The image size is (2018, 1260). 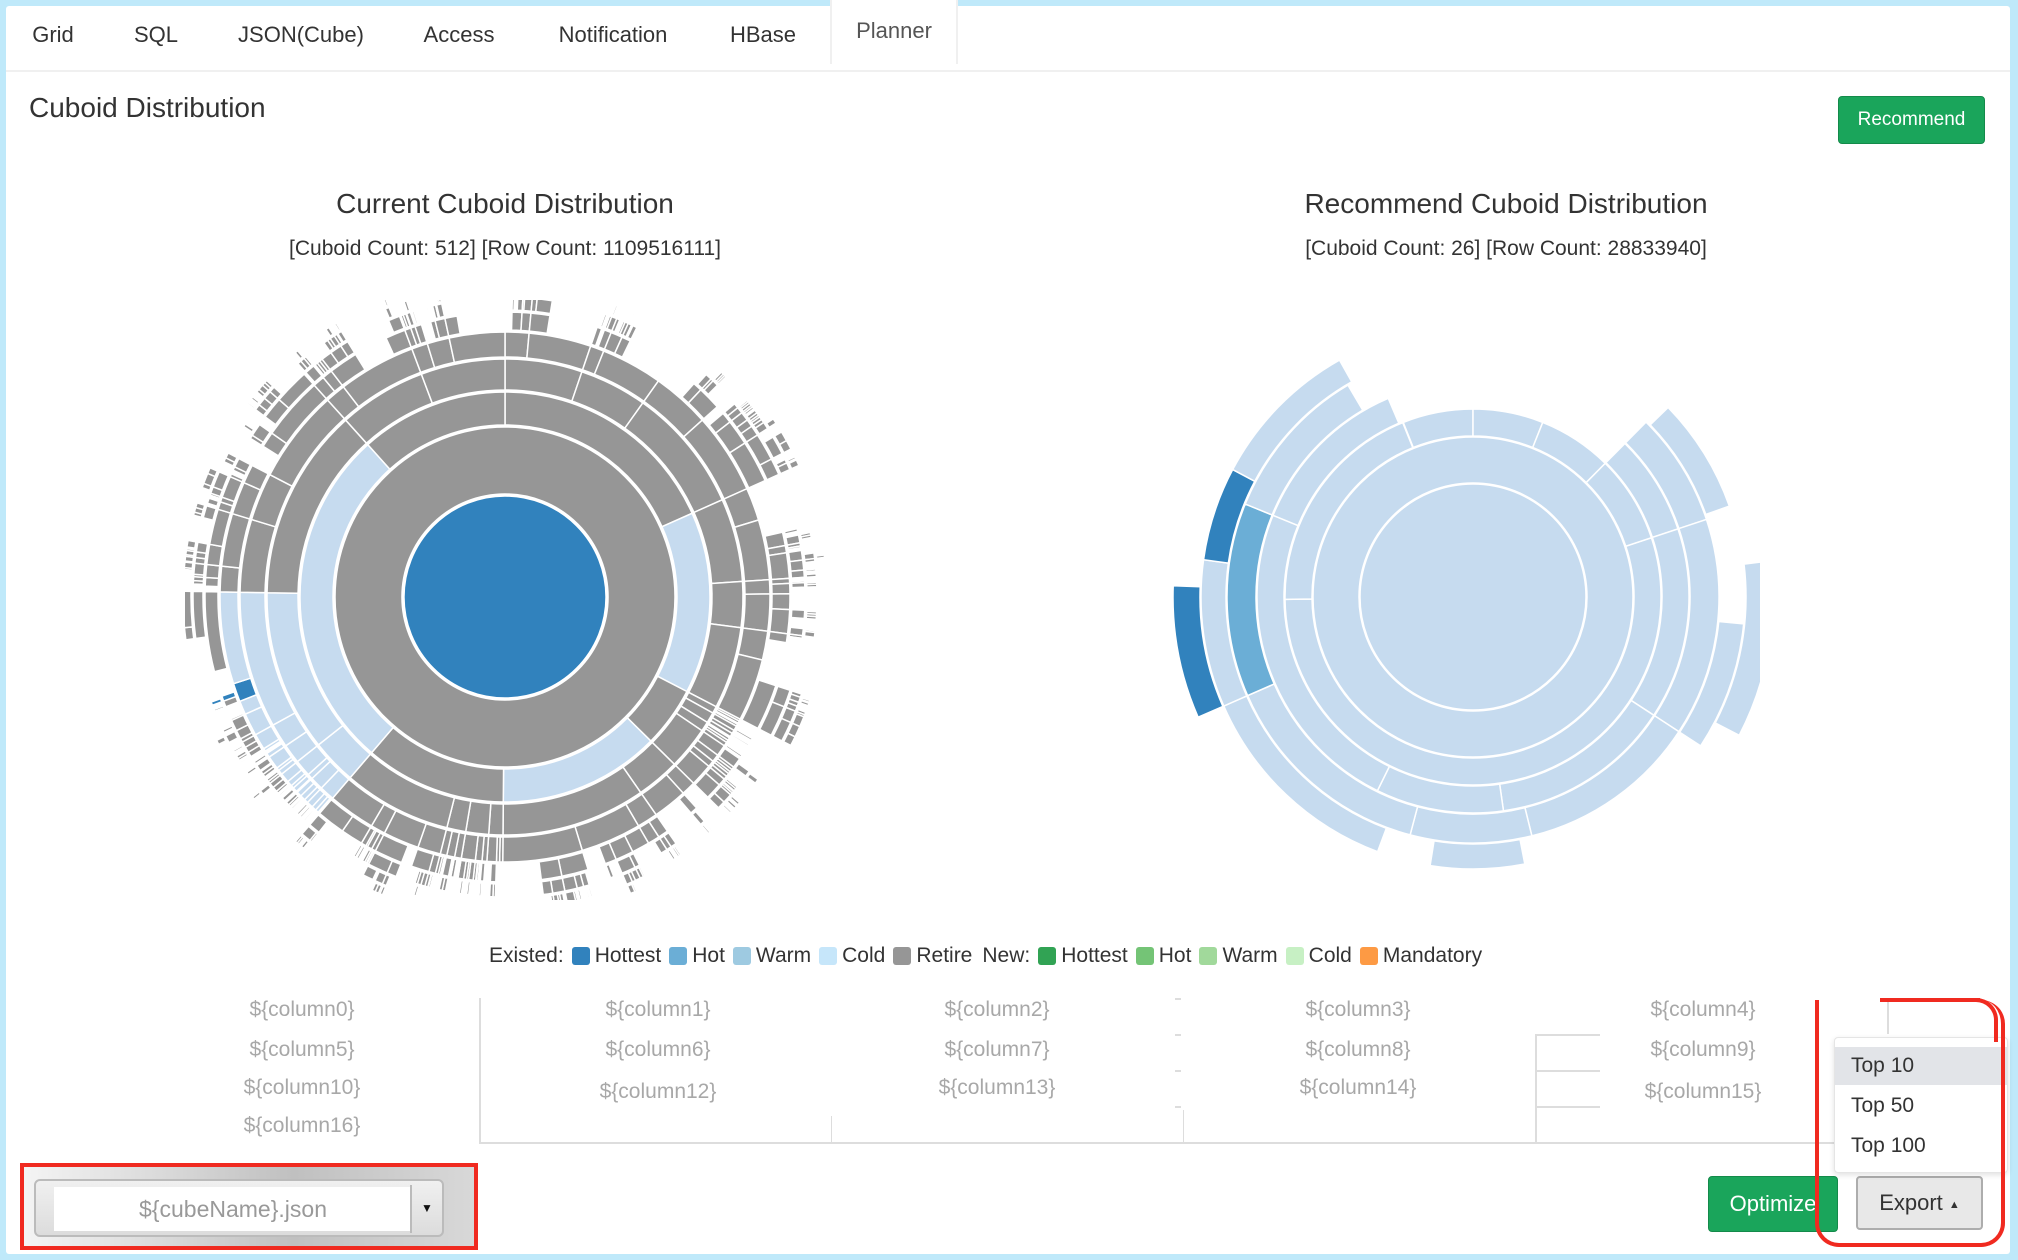 What do you see at coordinates (1911, 120) in the screenshot?
I see `recommend-button: Recommend` at bounding box center [1911, 120].